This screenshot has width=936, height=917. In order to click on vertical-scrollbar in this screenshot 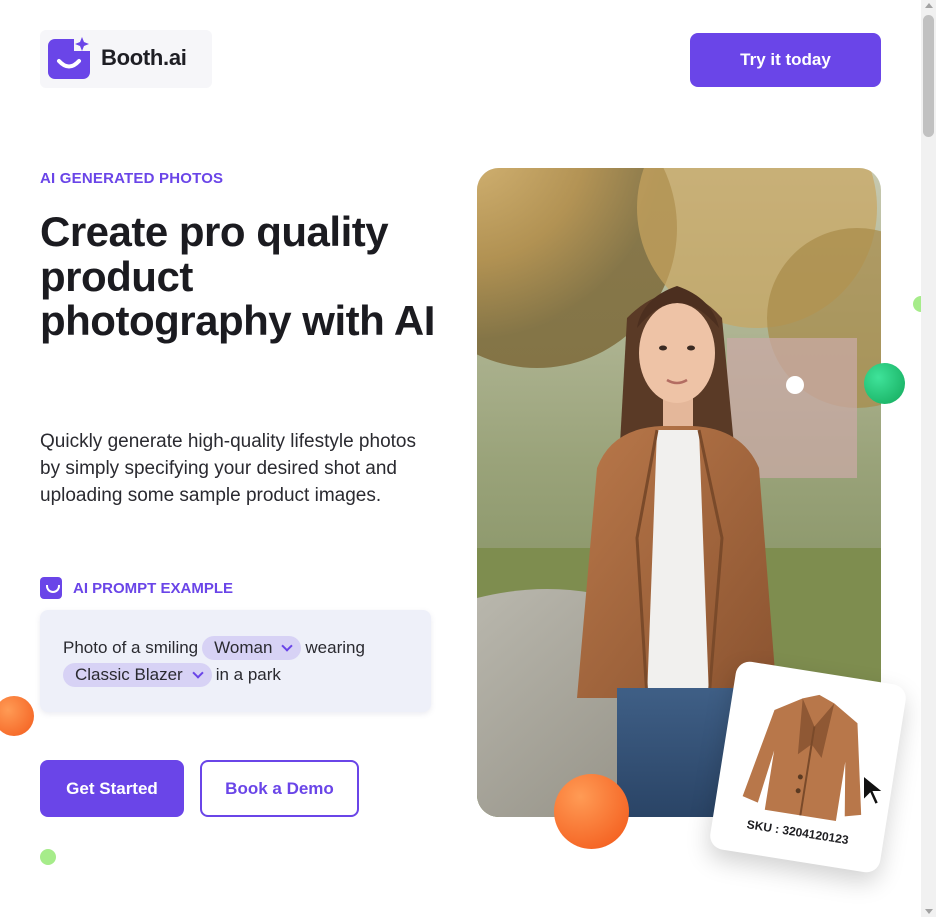, I will do `click(928, 458)`.